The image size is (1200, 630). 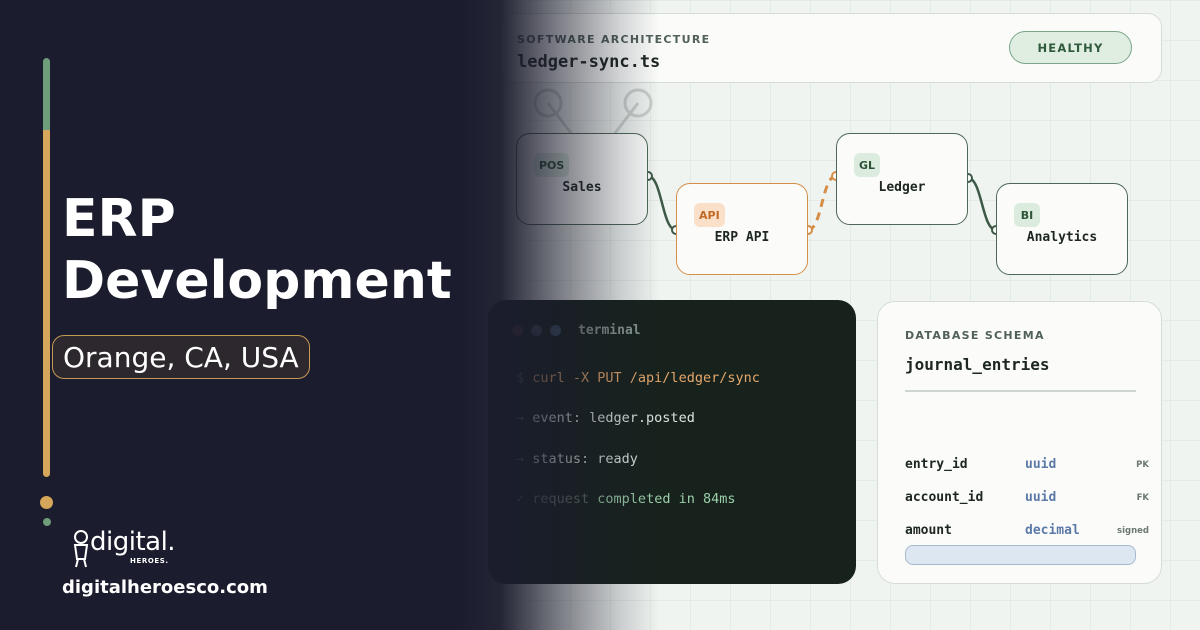 I want to click on field-name: amount, so click(x=928, y=530).